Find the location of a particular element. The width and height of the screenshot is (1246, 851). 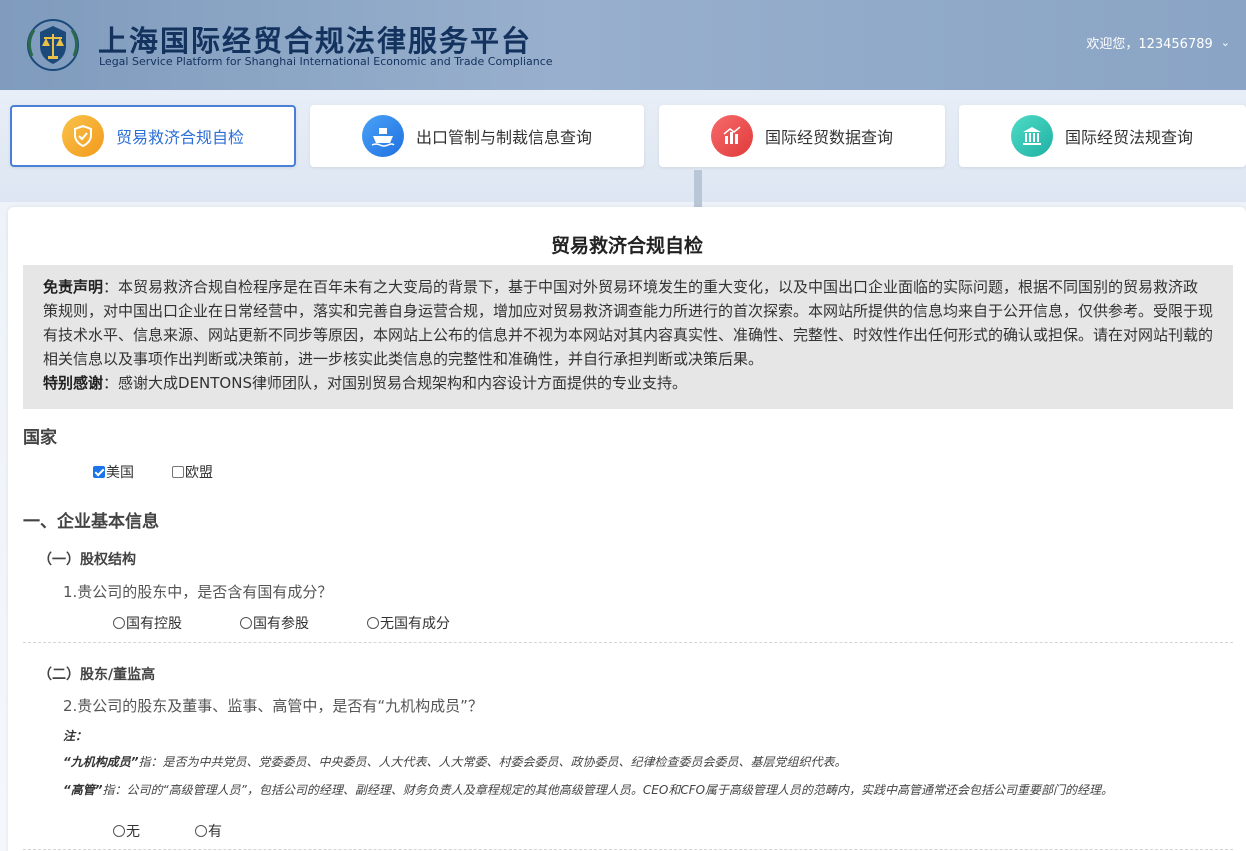

tab-export-control-query: 出口管制与制裁信息查询 is located at coordinates (477, 136).